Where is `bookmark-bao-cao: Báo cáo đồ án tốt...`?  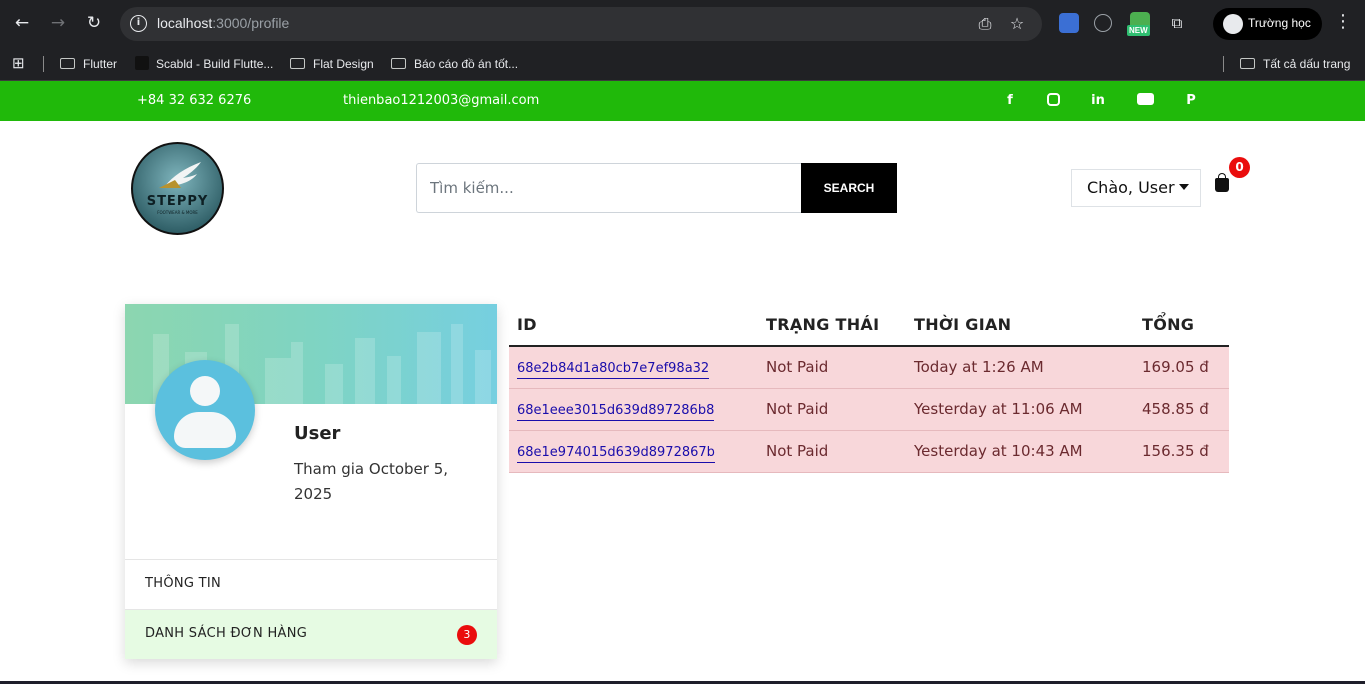
bookmark-bao-cao: Báo cáo đồ án tốt... is located at coordinates (454, 64).